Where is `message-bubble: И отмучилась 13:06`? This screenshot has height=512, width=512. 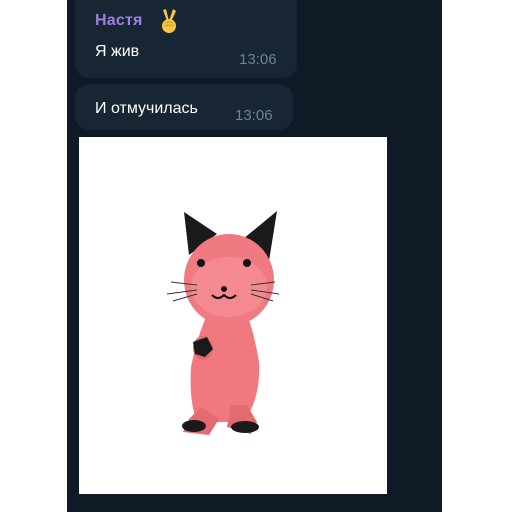
message-bubble: И отмучилась 13:06 is located at coordinates (184, 107).